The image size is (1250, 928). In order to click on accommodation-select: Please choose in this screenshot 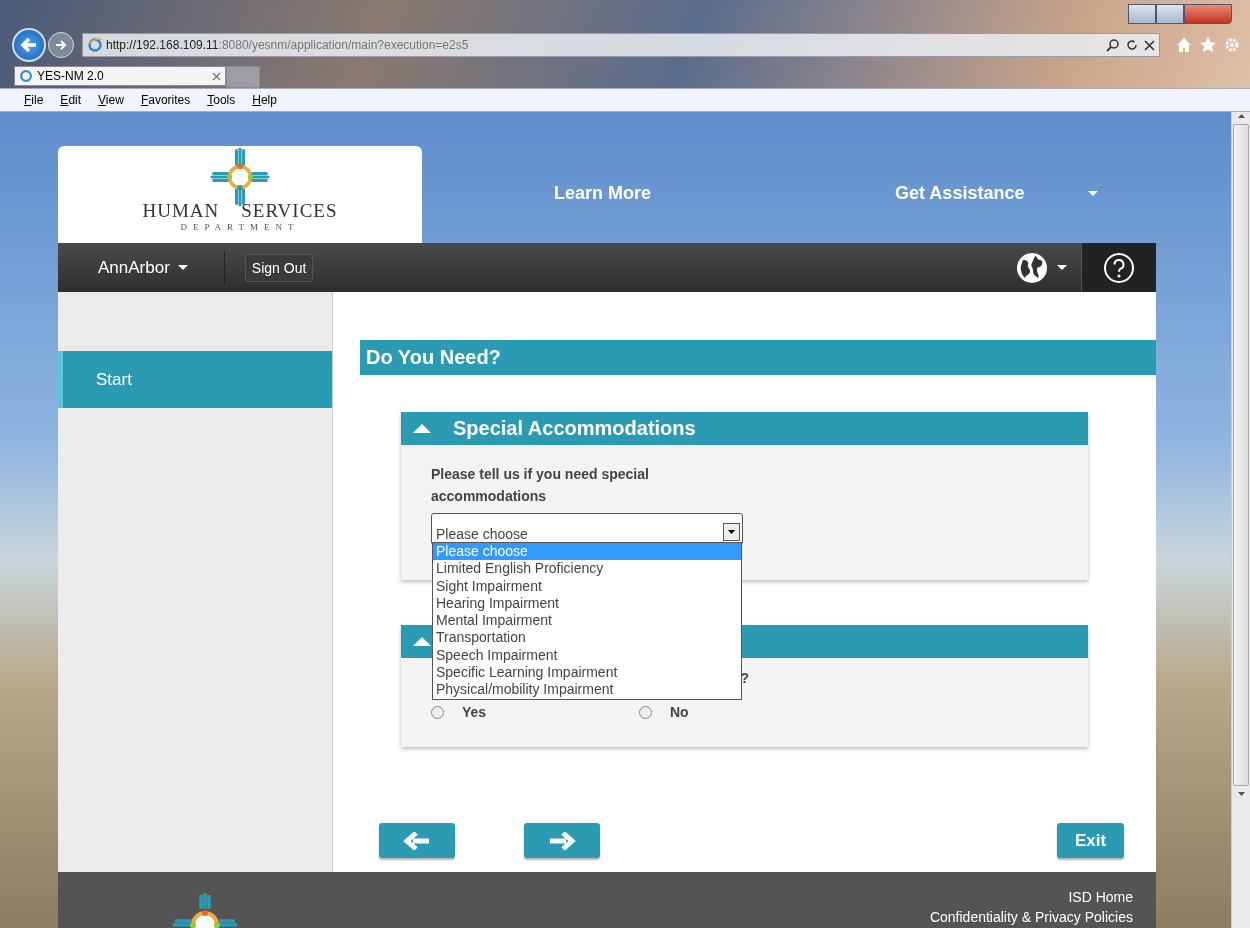, I will do `click(587, 529)`.